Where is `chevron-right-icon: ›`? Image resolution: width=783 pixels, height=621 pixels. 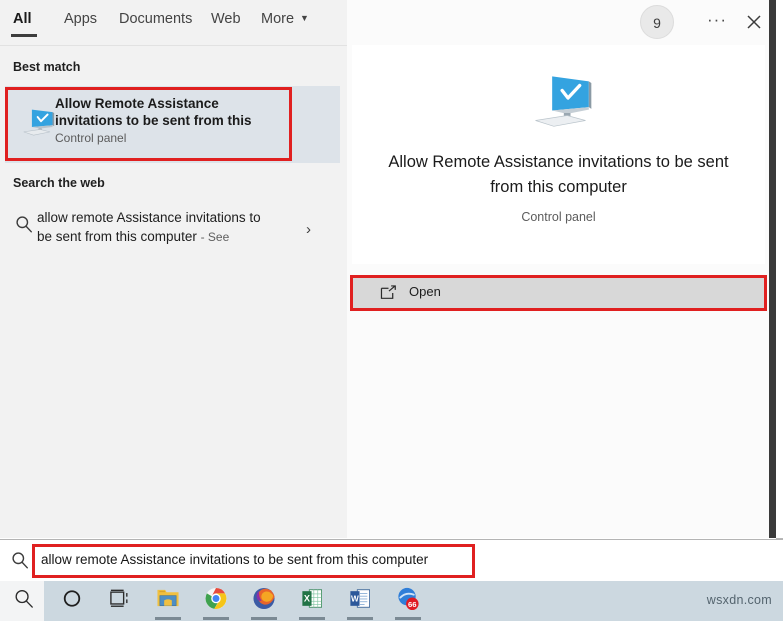 chevron-right-icon: › is located at coordinates (308, 229).